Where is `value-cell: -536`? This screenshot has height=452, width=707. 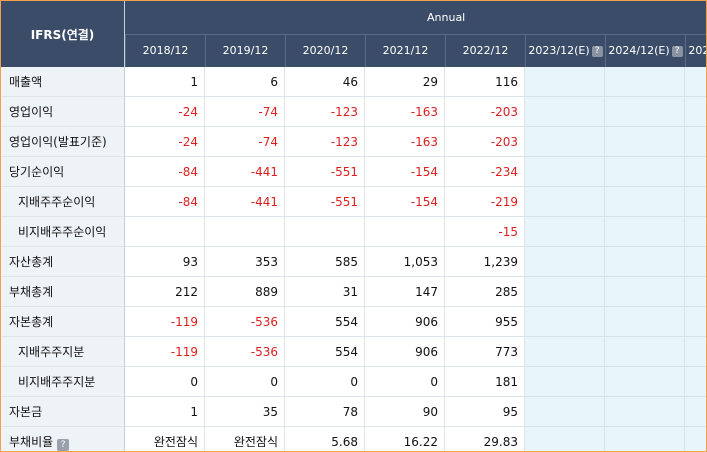
value-cell: -536 is located at coordinates (245, 322).